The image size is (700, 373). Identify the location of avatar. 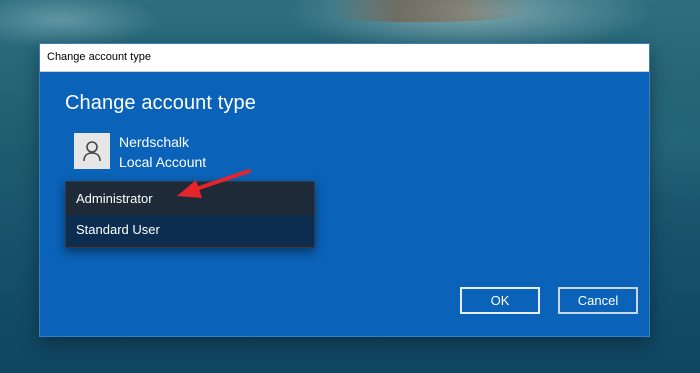
(92, 151).